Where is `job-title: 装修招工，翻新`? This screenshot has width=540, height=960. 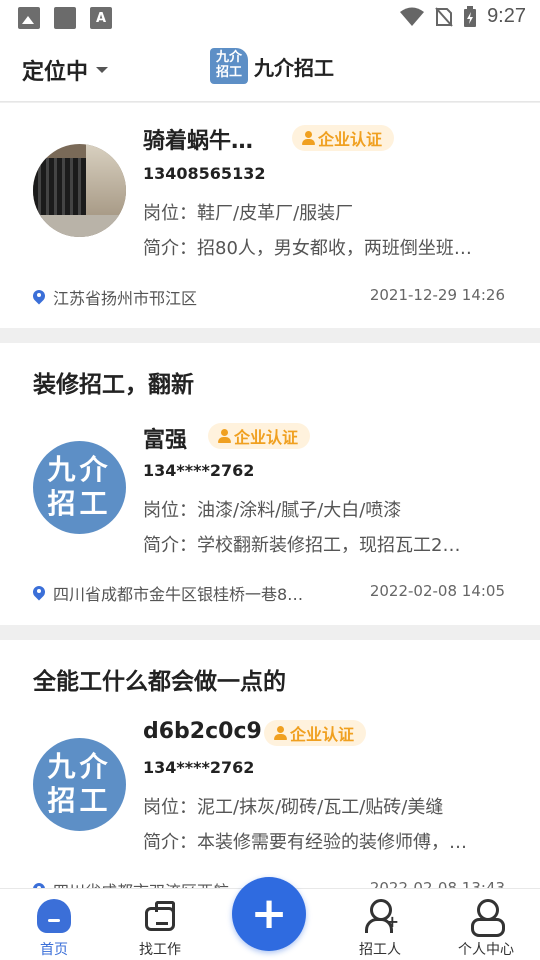 job-title: 装修招工，翻新 is located at coordinates (113, 385).